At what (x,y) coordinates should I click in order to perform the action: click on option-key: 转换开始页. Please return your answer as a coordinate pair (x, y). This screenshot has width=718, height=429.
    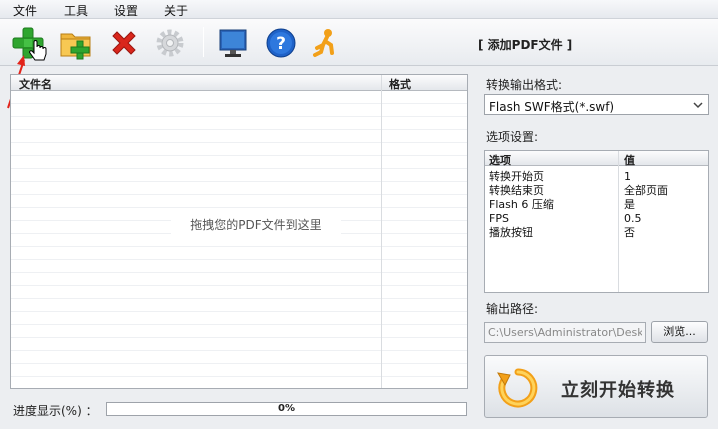
    Looking at the image, I should click on (516, 176).